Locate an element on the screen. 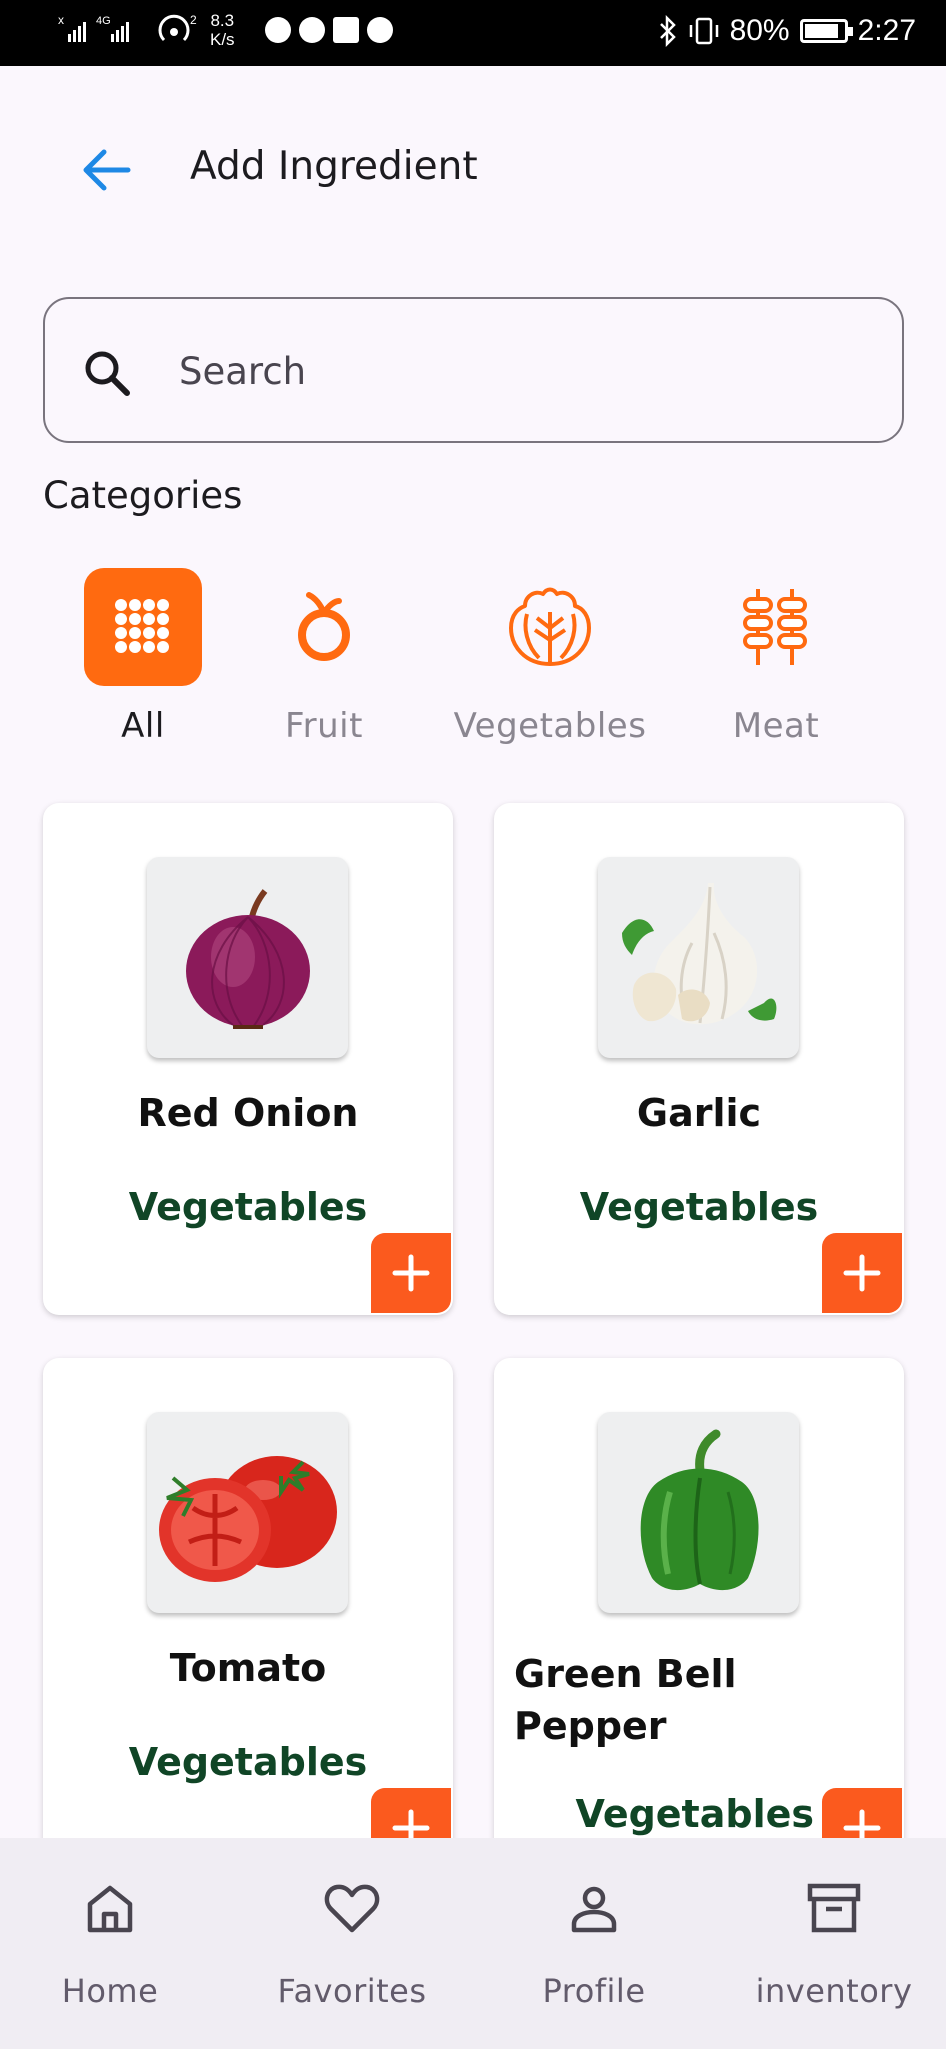 This screenshot has height=2049, width=946. product-card-tomato: Tomato Vegetables is located at coordinates (248, 1614).